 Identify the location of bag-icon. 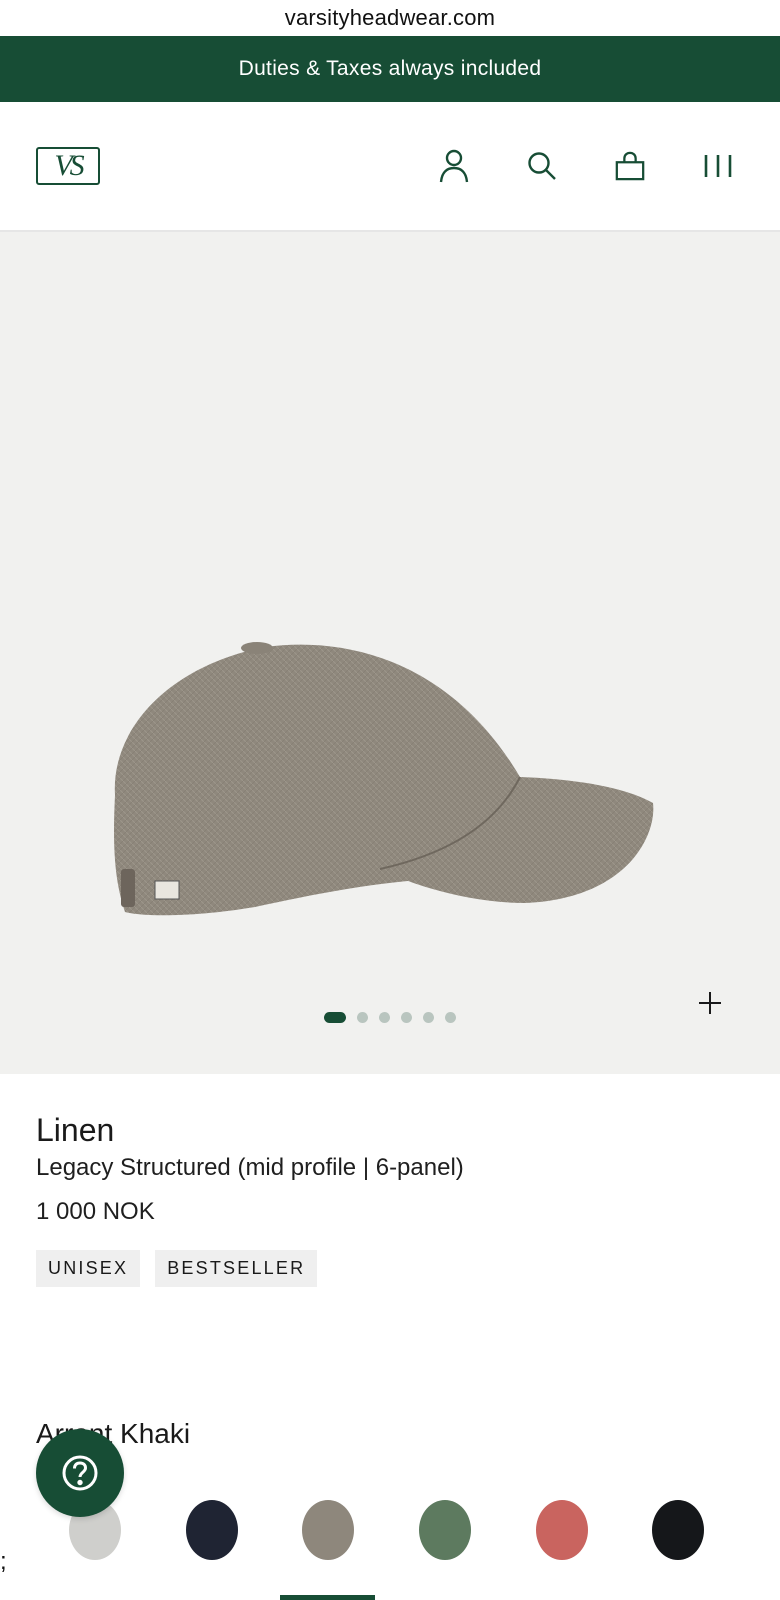
(630, 166).